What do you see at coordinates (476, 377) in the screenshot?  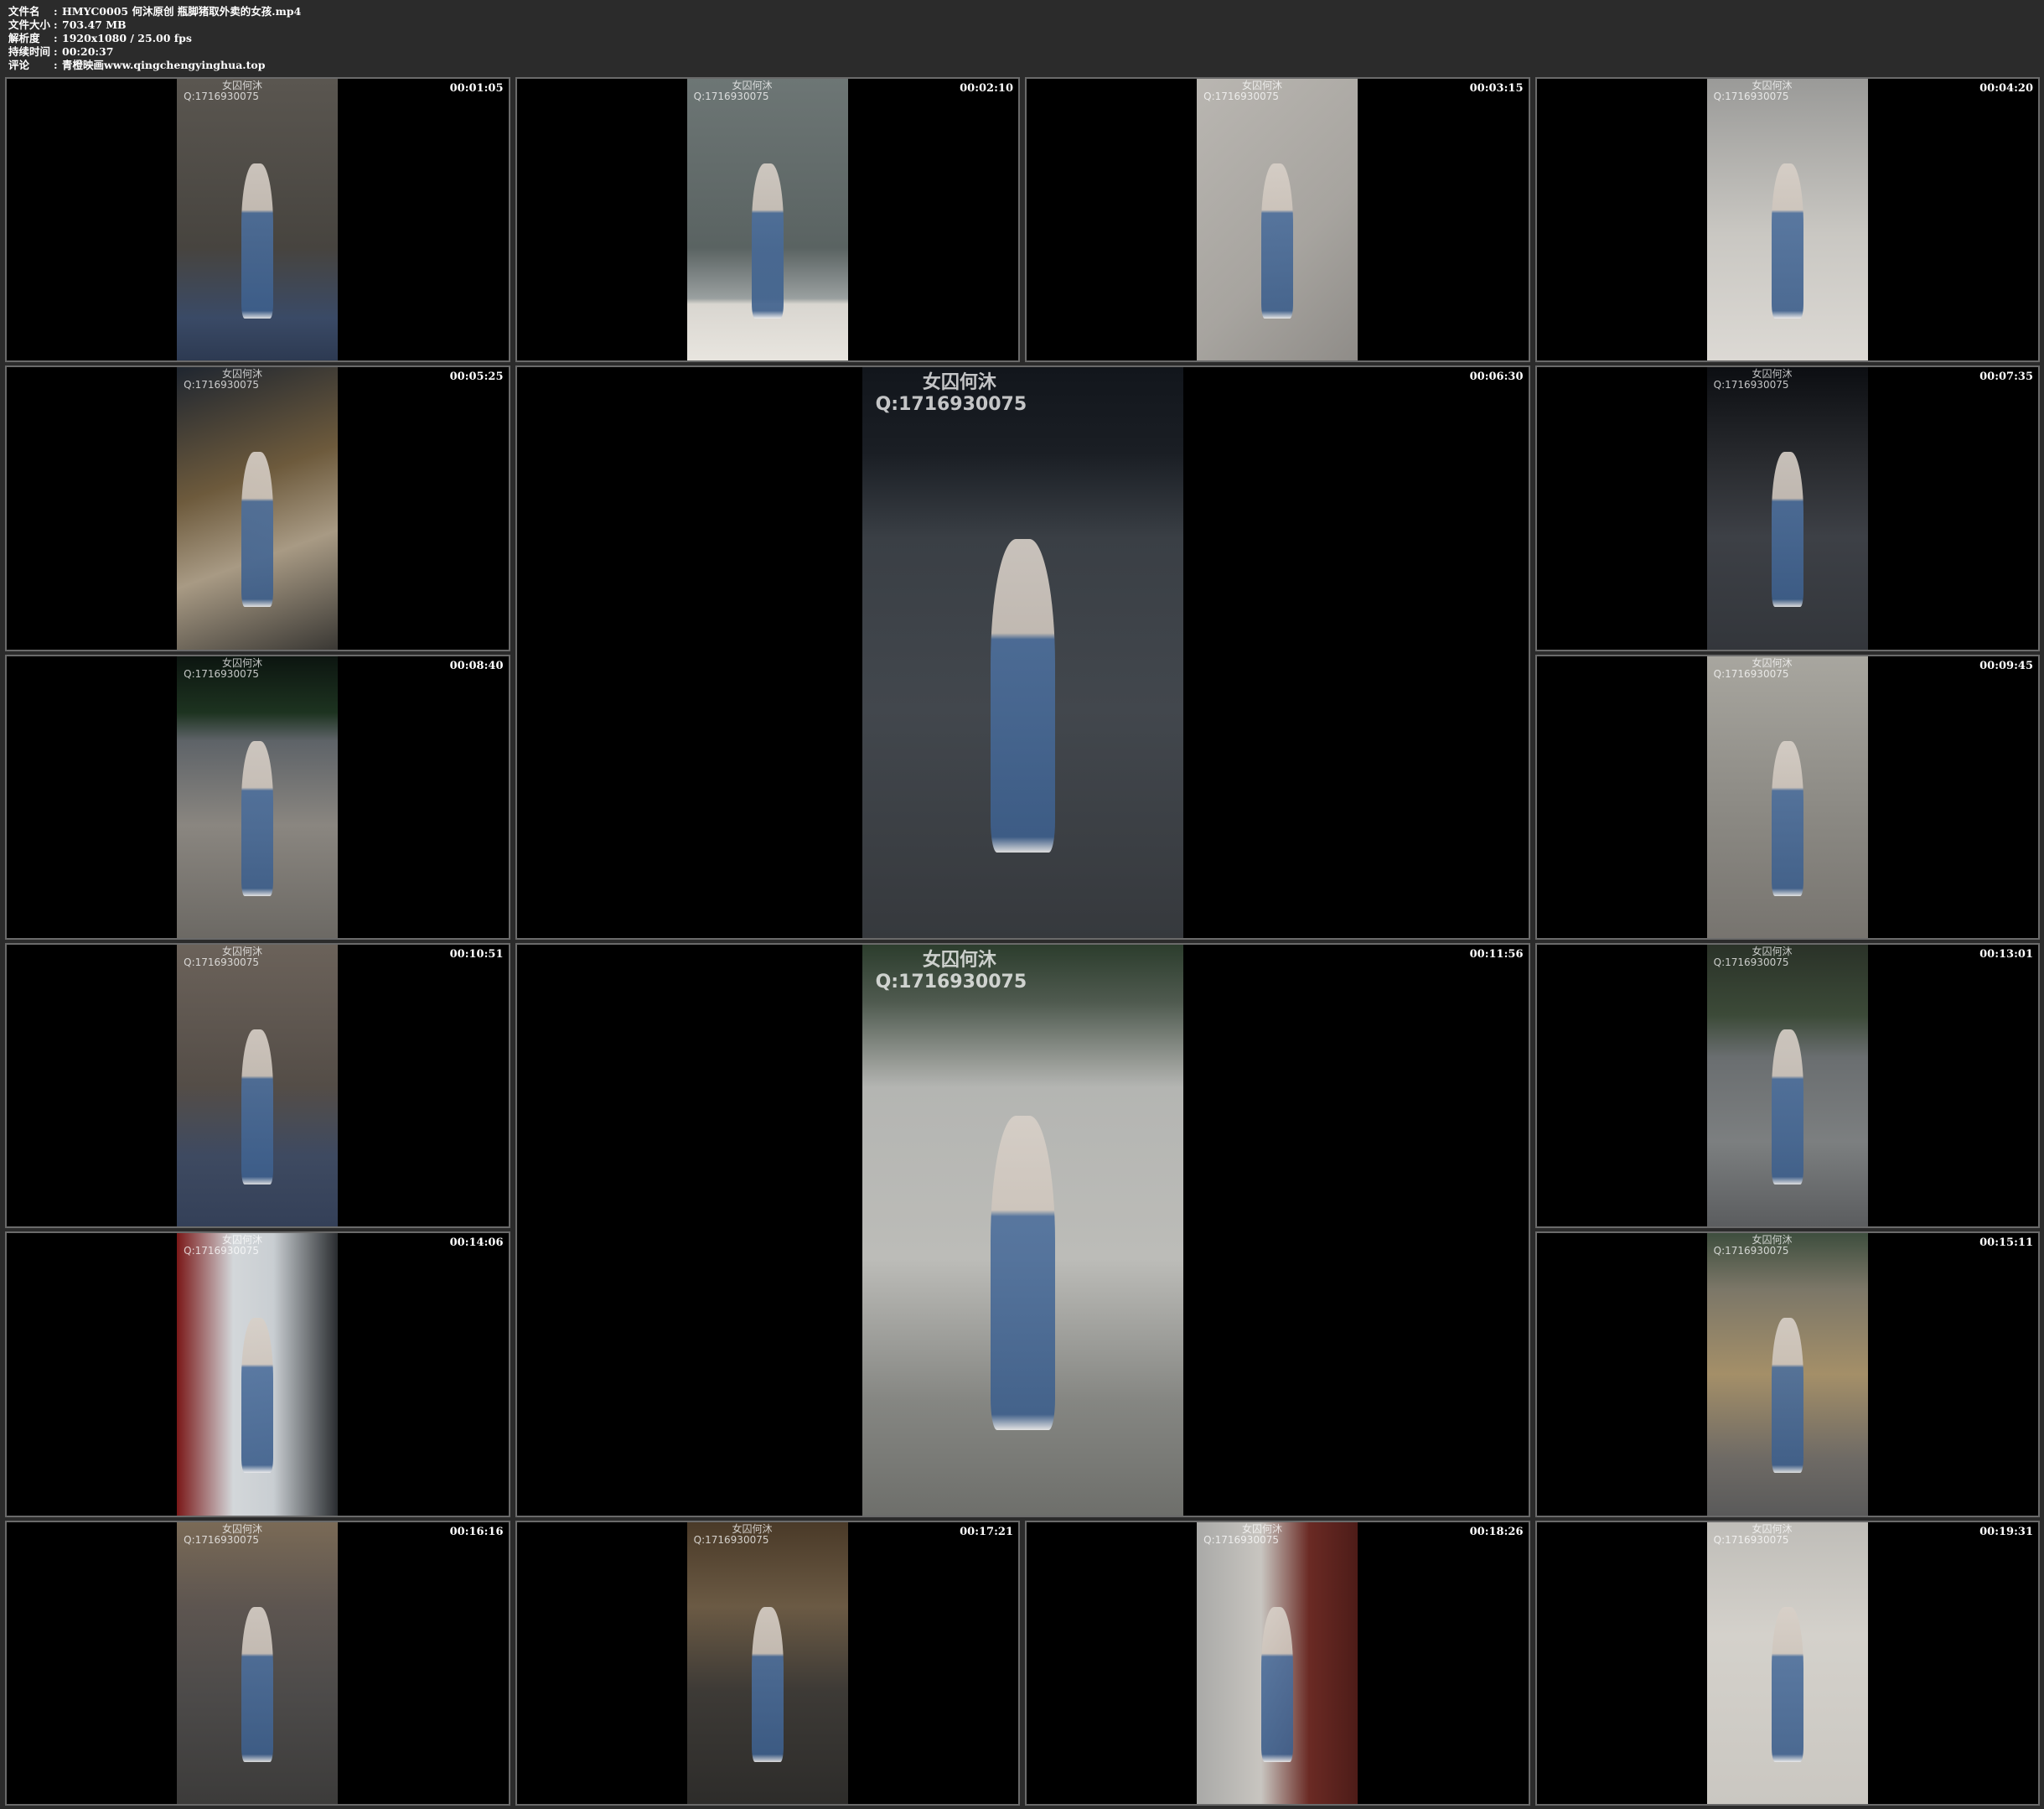 I see `timestamp: 00:05:25` at bounding box center [476, 377].